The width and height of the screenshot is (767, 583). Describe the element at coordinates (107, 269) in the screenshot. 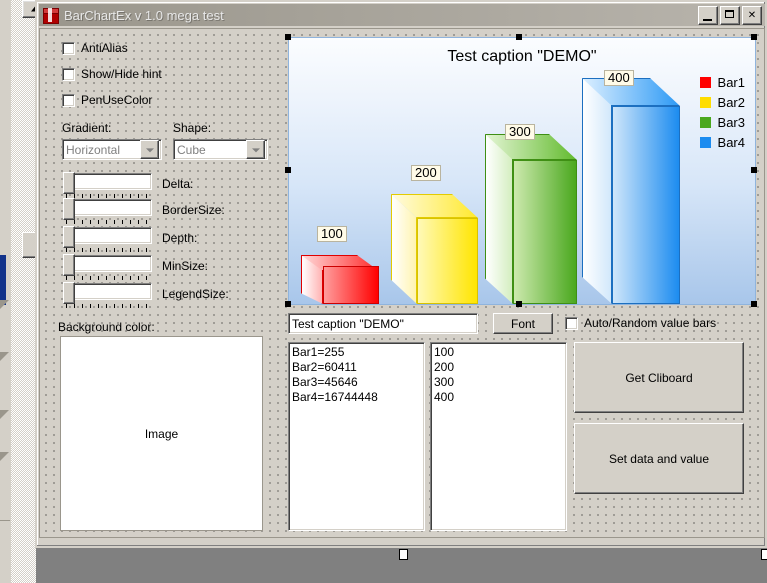

I see `trackbar-minsize` at that location.